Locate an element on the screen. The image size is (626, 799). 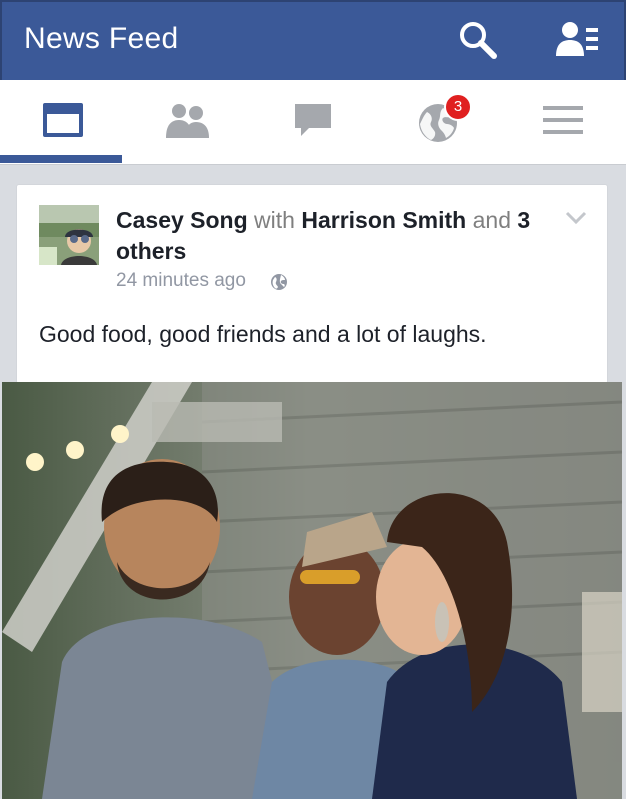
tab-friends is located at coordinates (187, 122).